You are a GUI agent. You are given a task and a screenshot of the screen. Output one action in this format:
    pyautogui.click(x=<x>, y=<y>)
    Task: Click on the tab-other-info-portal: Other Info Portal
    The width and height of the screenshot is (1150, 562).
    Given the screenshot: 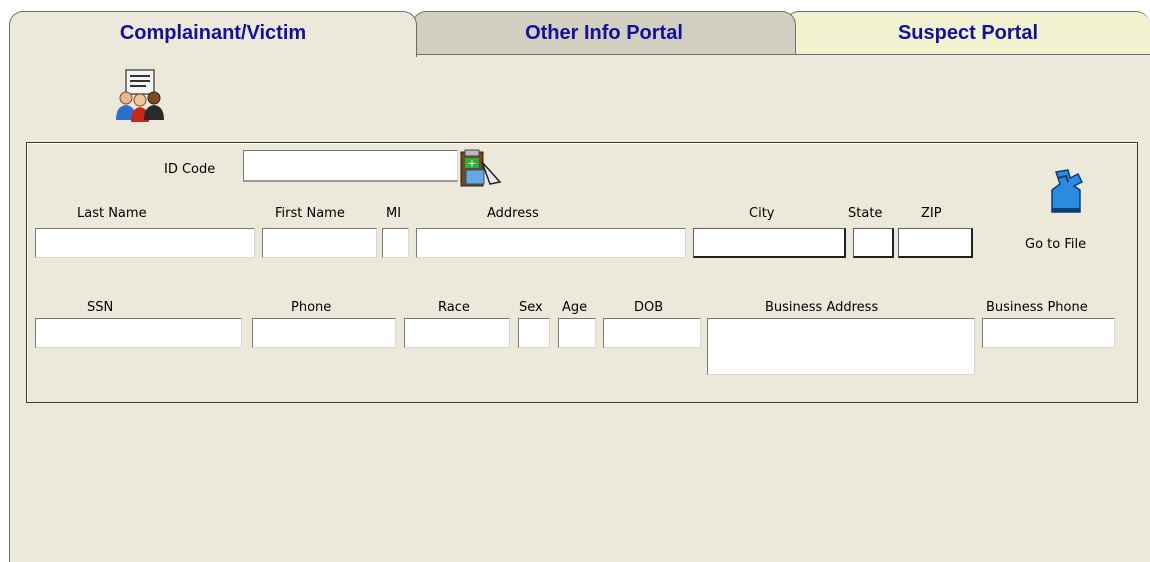 What is the action you would take?
    pyautogui.click(x=604, y=33)
    